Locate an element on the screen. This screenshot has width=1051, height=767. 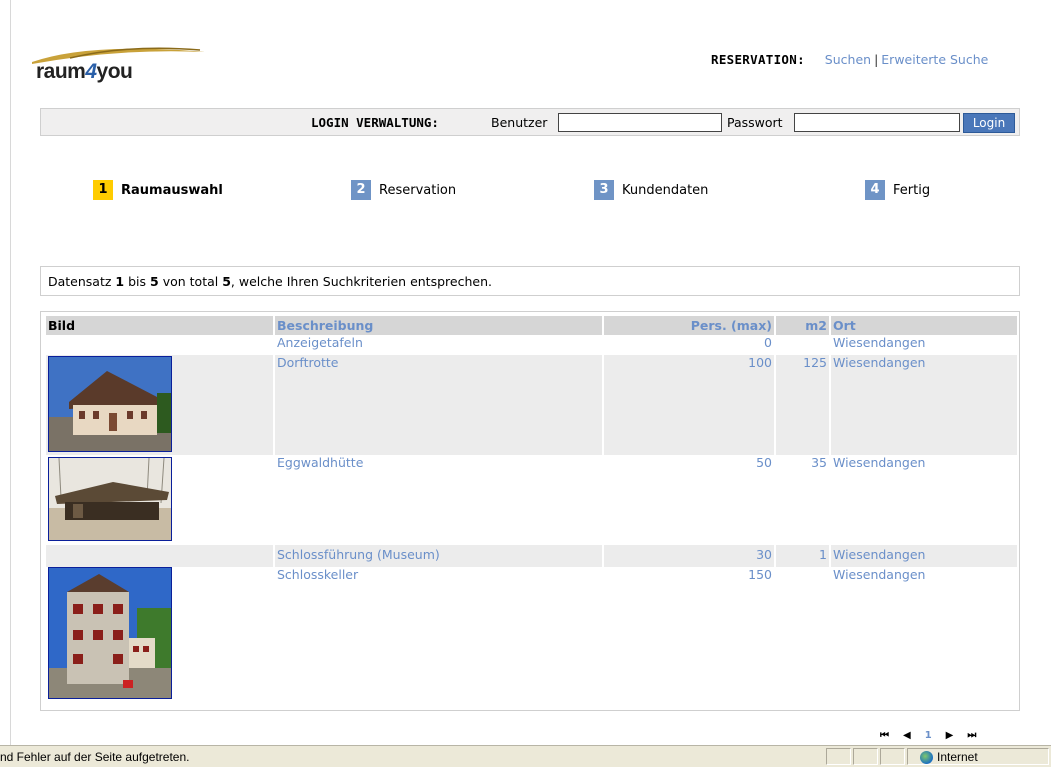
hut-photo-icon is located at coordinates (110, 499).